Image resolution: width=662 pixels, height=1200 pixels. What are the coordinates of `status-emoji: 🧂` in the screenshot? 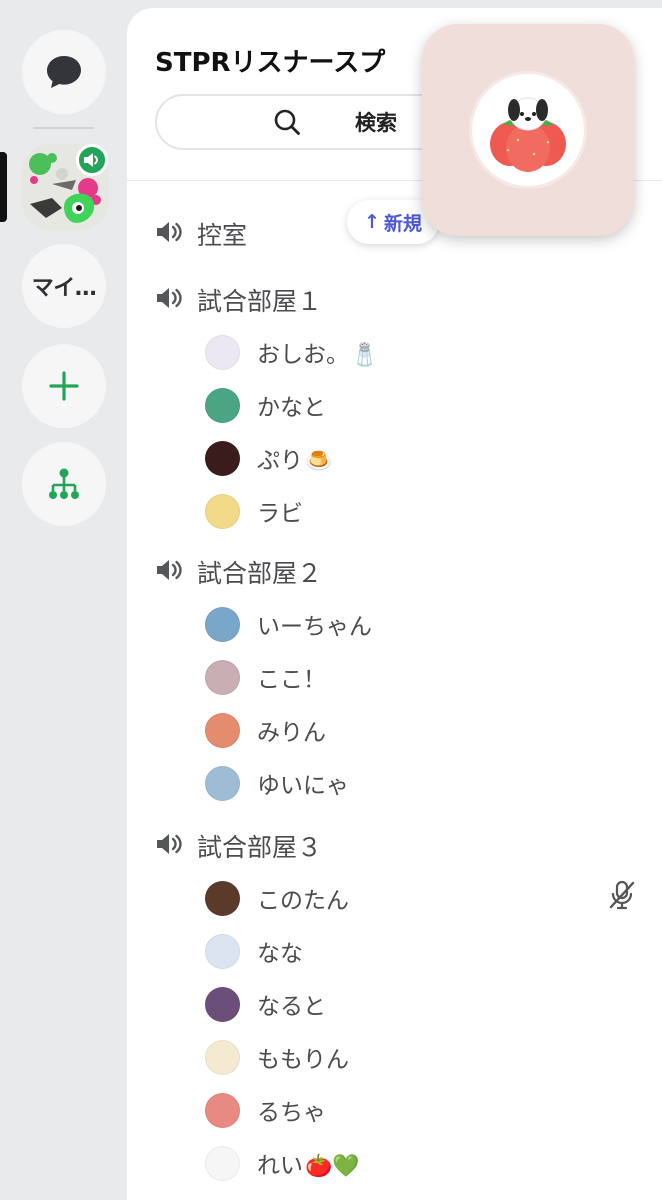 It's located at (365, 355).